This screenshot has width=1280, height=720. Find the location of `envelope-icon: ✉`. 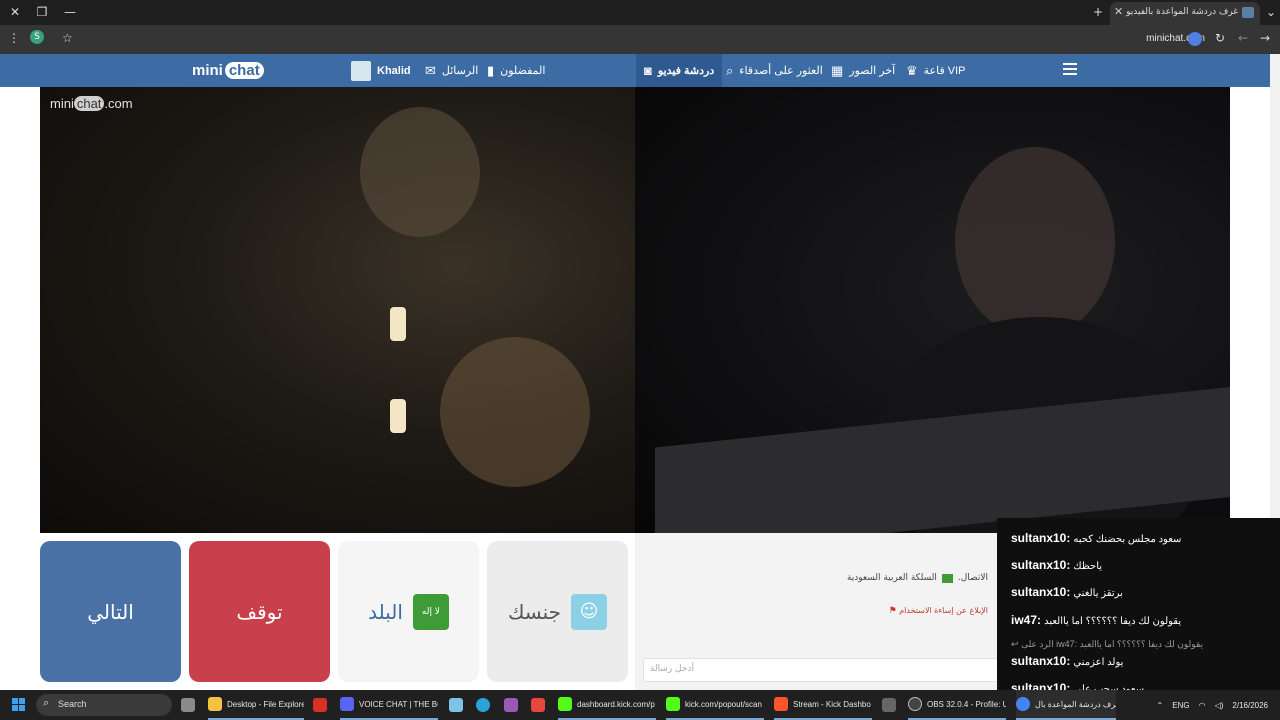

envelope-icon: ✉ is located at coordinates (430, 70).